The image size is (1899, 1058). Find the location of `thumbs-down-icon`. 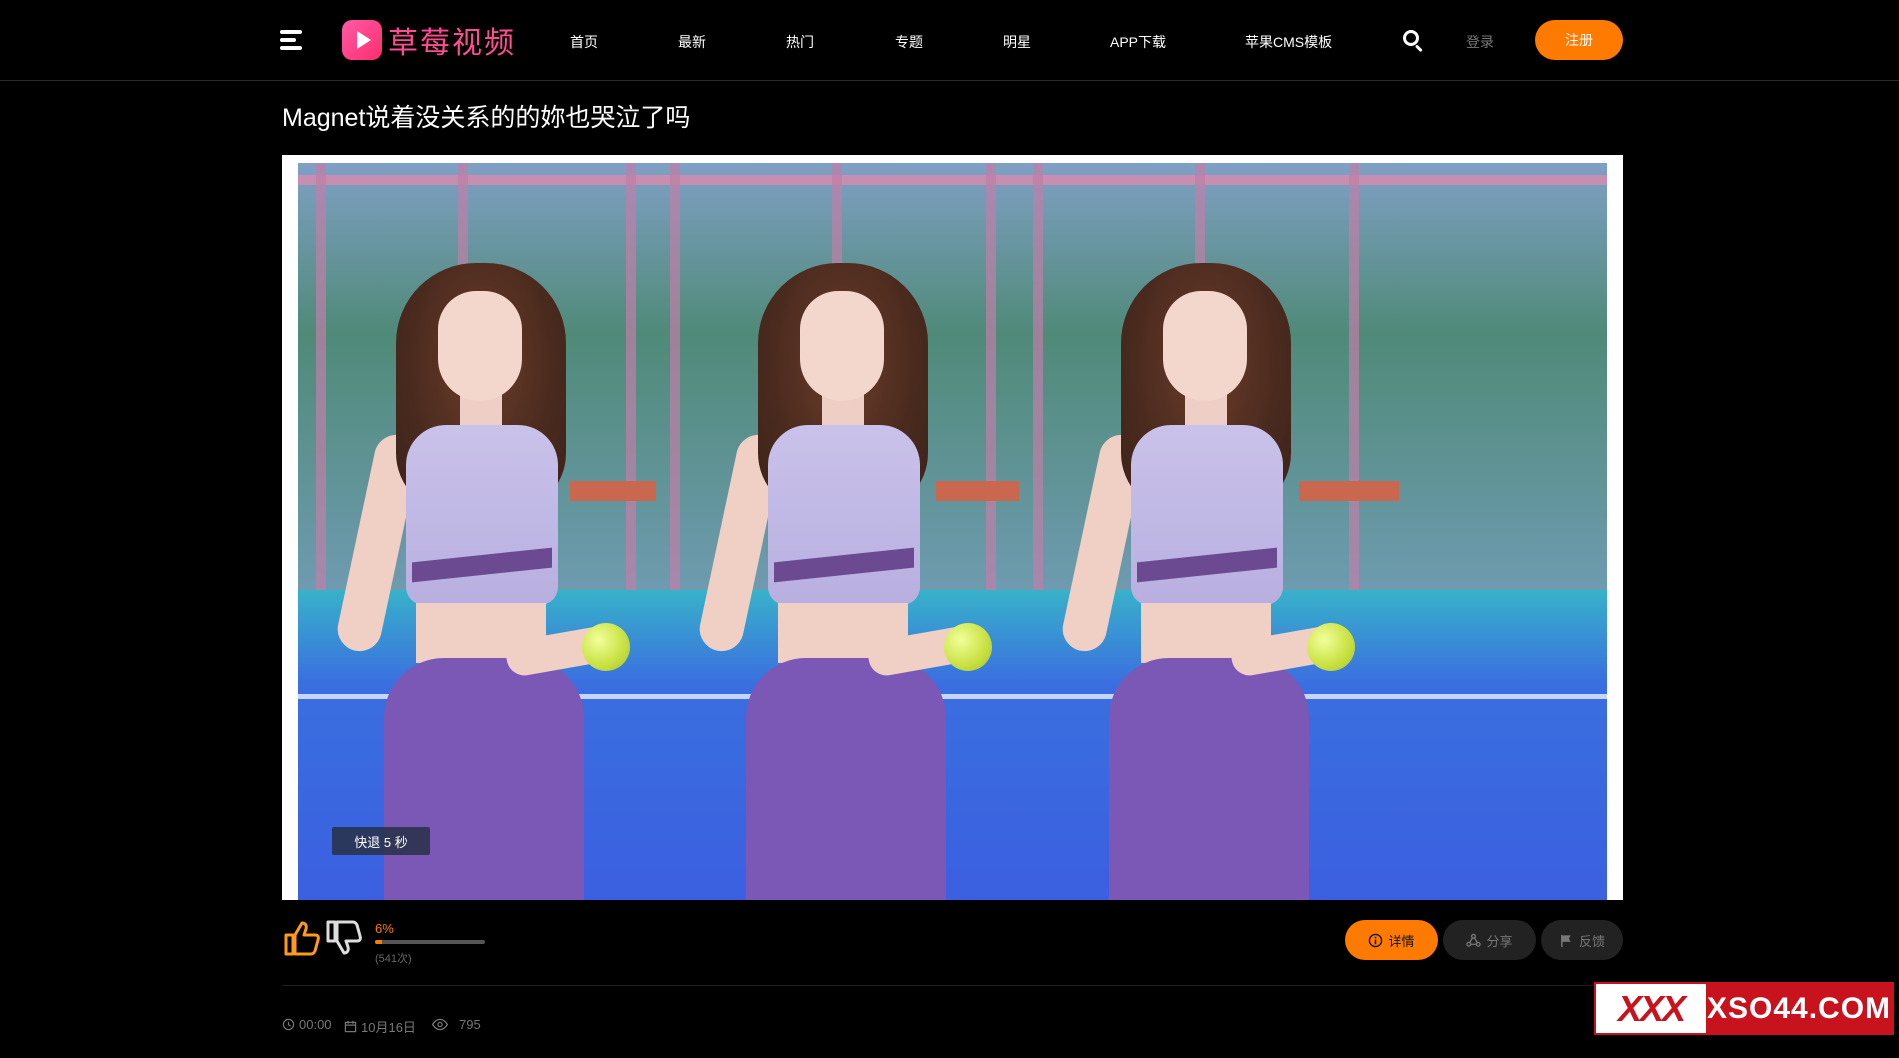

thumbs-down-icon is located at coordinates (344, 938).